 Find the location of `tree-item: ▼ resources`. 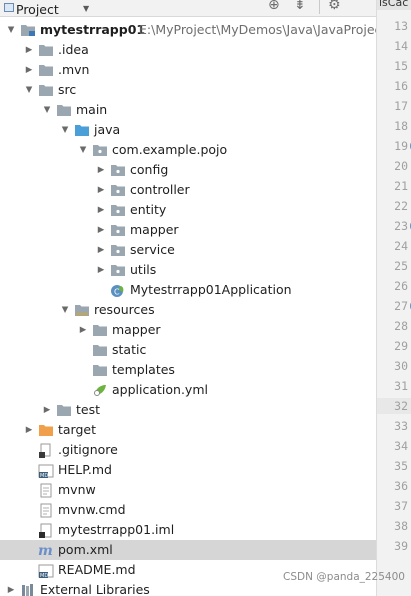

tree-item: ▼ resources is located at coordinates (188, 310).